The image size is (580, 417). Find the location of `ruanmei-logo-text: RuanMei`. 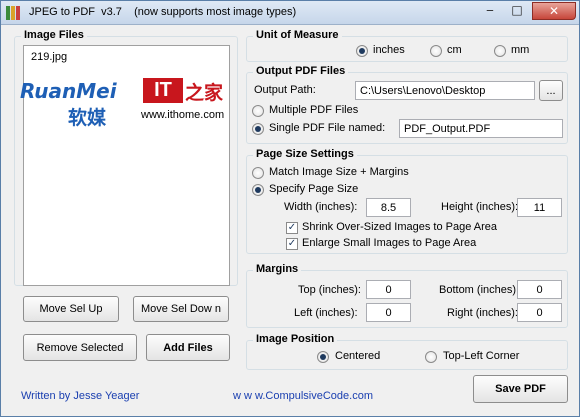

ruanmei-logo-text: RuanMei is located at coordinates (68, 91).